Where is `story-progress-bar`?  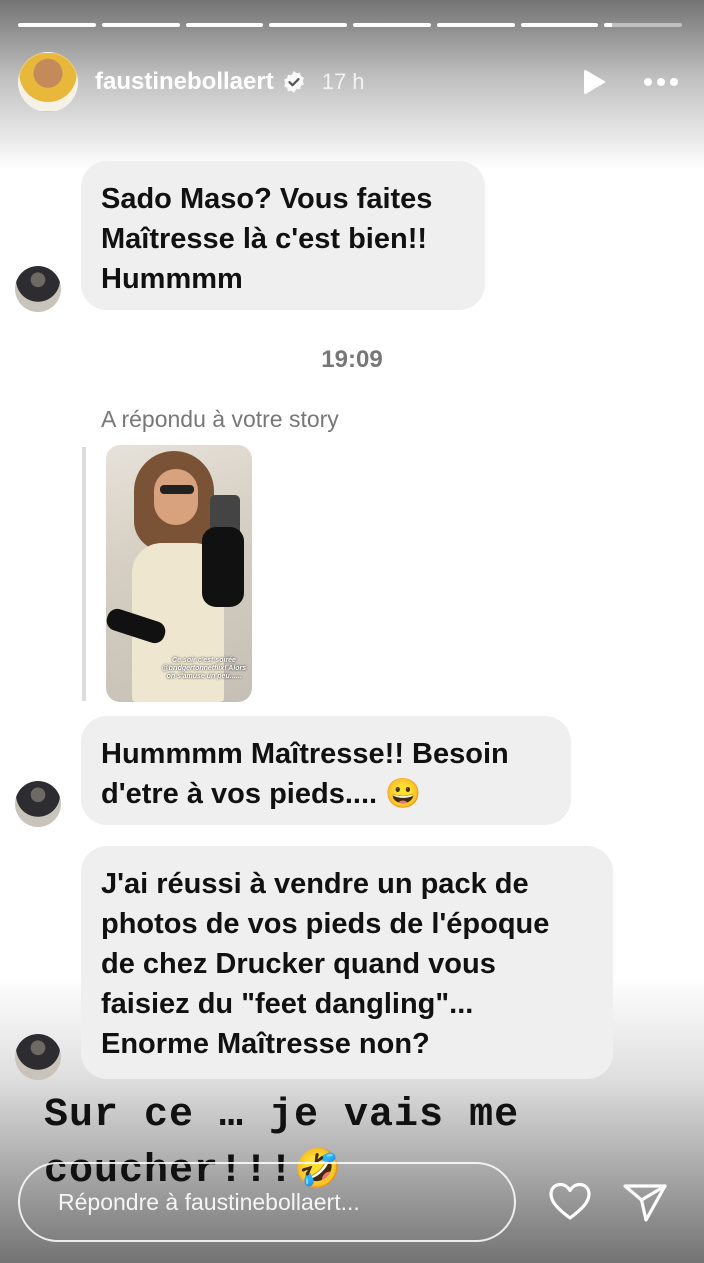
story-progress-bar is located at coordinates (350, 25).